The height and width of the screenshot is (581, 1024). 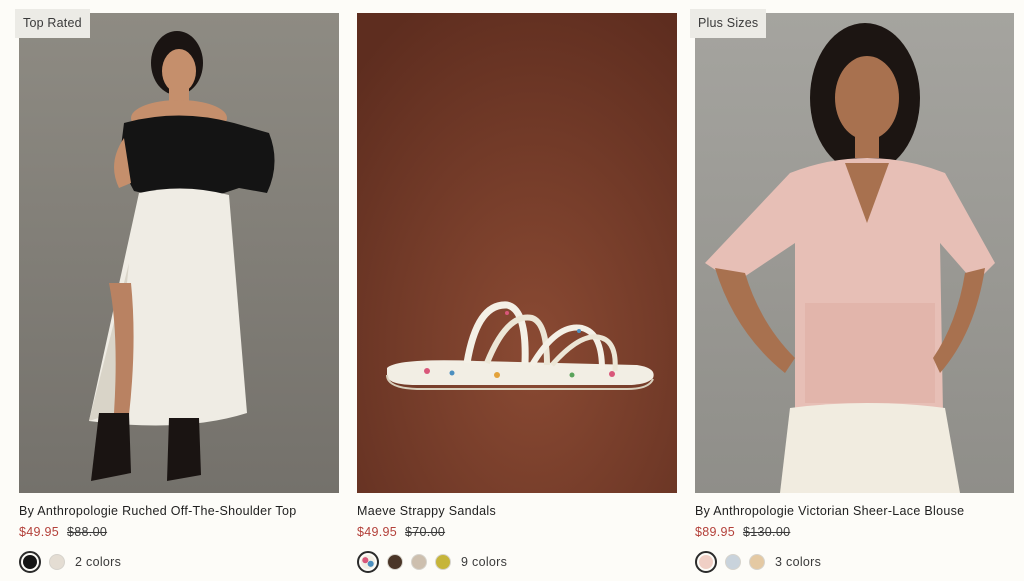 I want to click on plus-sizes-badge: Plus Sizes, so click(x=728, y=23).